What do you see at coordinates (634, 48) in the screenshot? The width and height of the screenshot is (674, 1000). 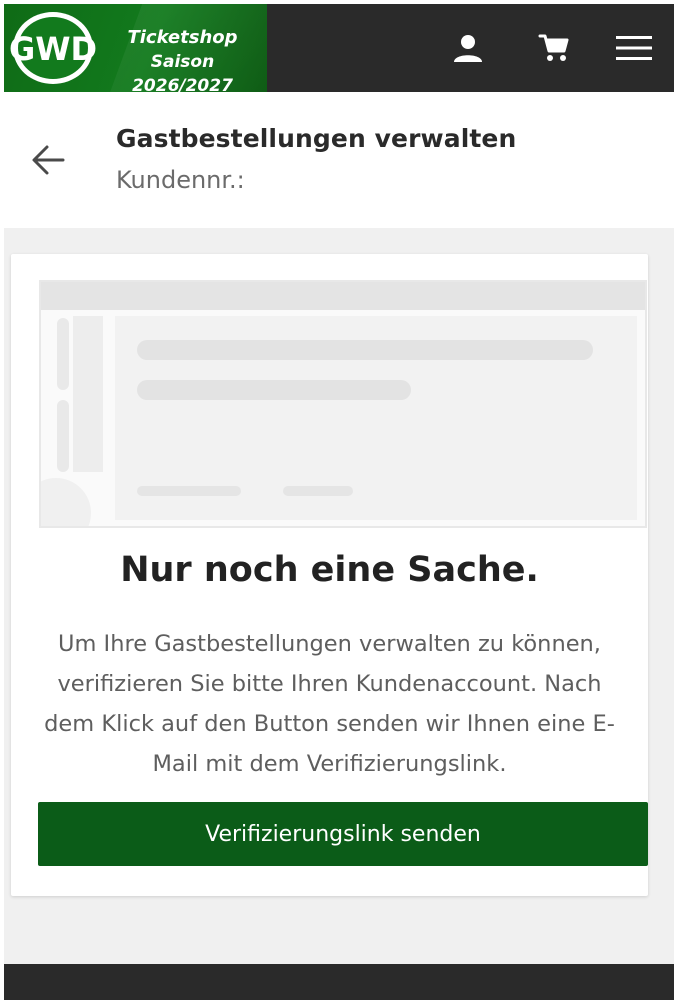 I see `menu-icon` at bounding box center [634, 48].